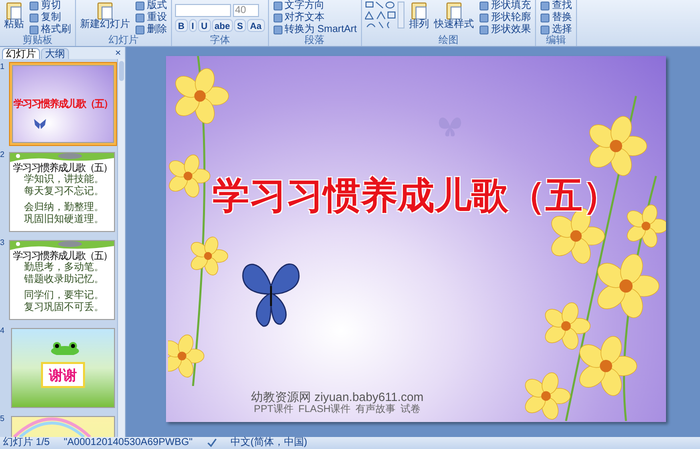 The image size is (700, 449). Describe the element at coordinates (315, 18) in the screenshot. I see `ribbon-button: 对齐文本` at that location.